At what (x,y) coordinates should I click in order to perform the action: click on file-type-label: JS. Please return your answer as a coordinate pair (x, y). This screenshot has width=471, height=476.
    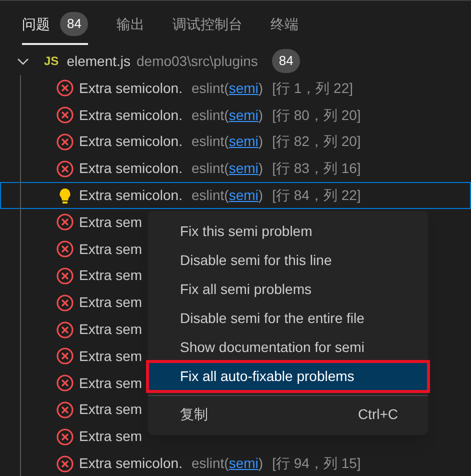
    Looking at the image, I should click on (51, 61).